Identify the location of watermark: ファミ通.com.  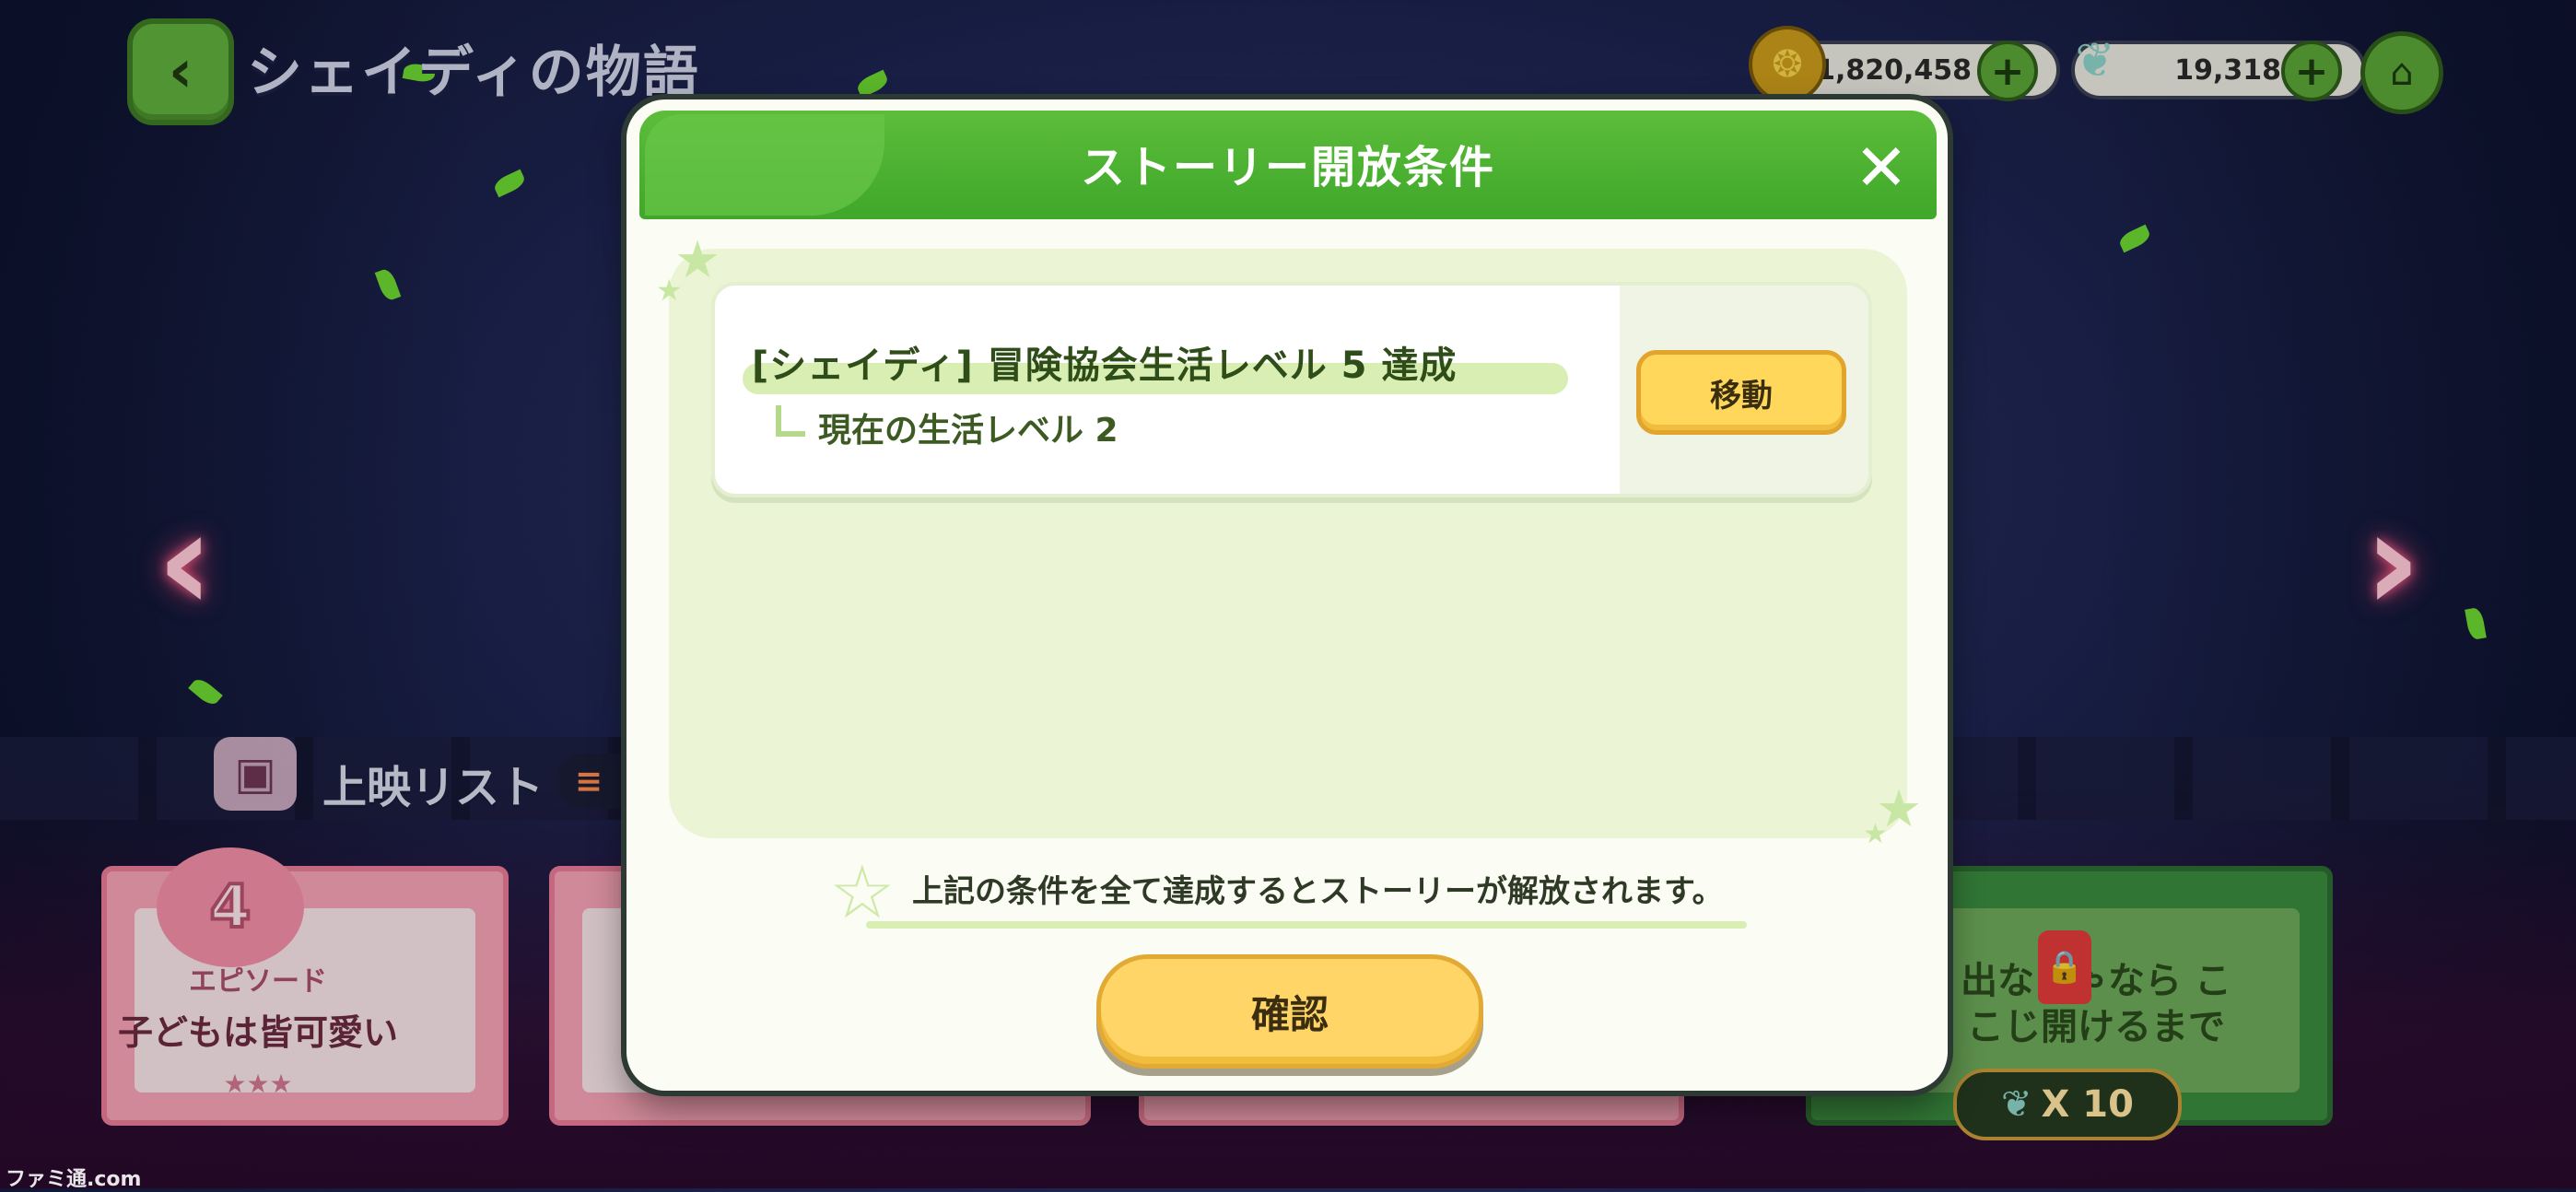
(74, 1179).